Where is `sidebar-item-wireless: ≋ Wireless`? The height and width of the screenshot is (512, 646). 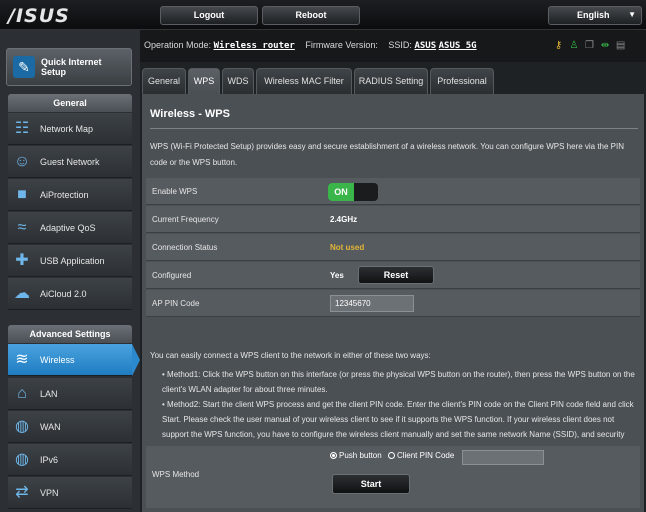 sidebar-item-wireless: ≋ Wireless is located at coordinates (70, 360).